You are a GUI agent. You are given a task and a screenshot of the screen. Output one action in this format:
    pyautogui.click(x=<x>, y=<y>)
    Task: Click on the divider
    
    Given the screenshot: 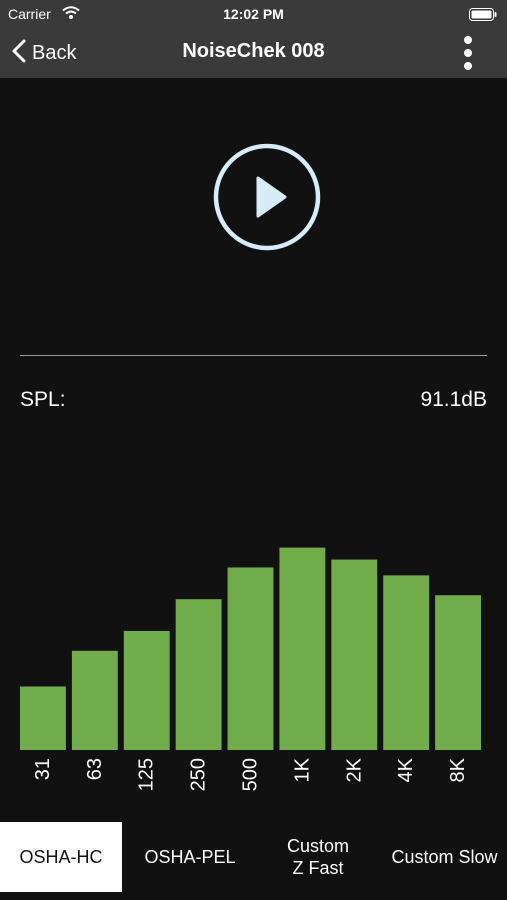 What is the action you would take?
    pyautogui.click(x=253, y=355)
    